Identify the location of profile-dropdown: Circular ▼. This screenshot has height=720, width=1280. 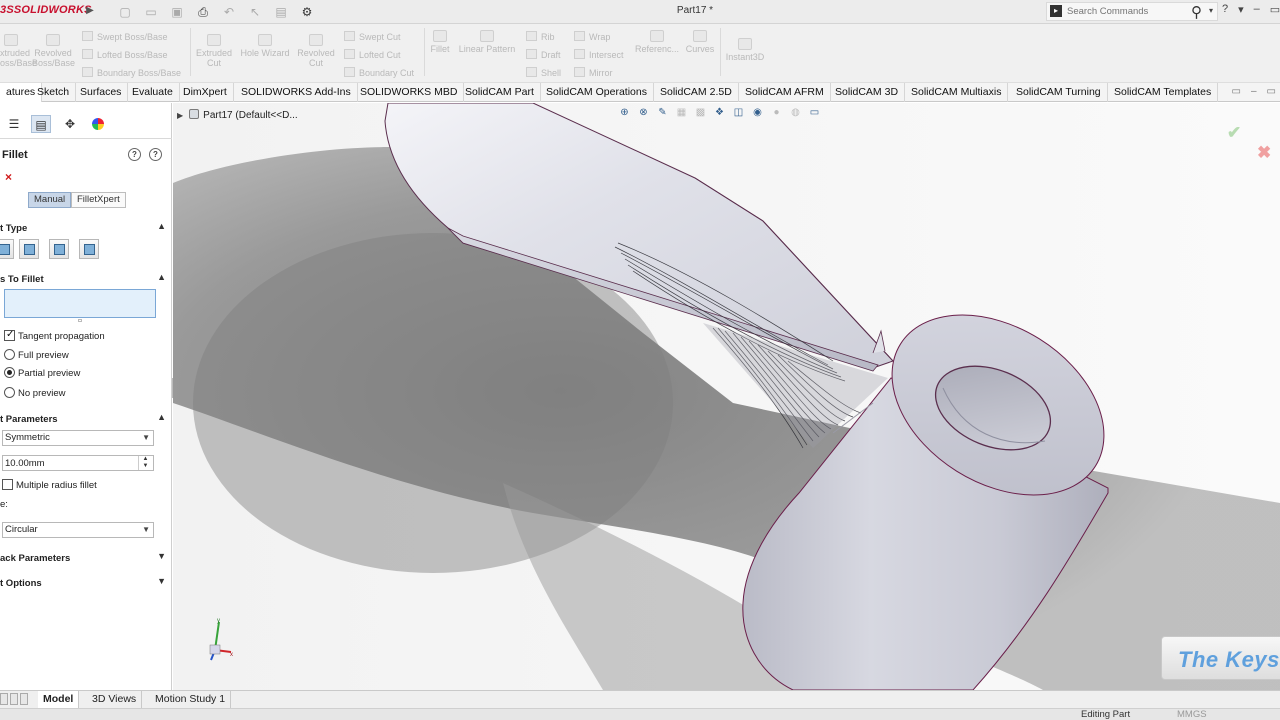
(78, 530).